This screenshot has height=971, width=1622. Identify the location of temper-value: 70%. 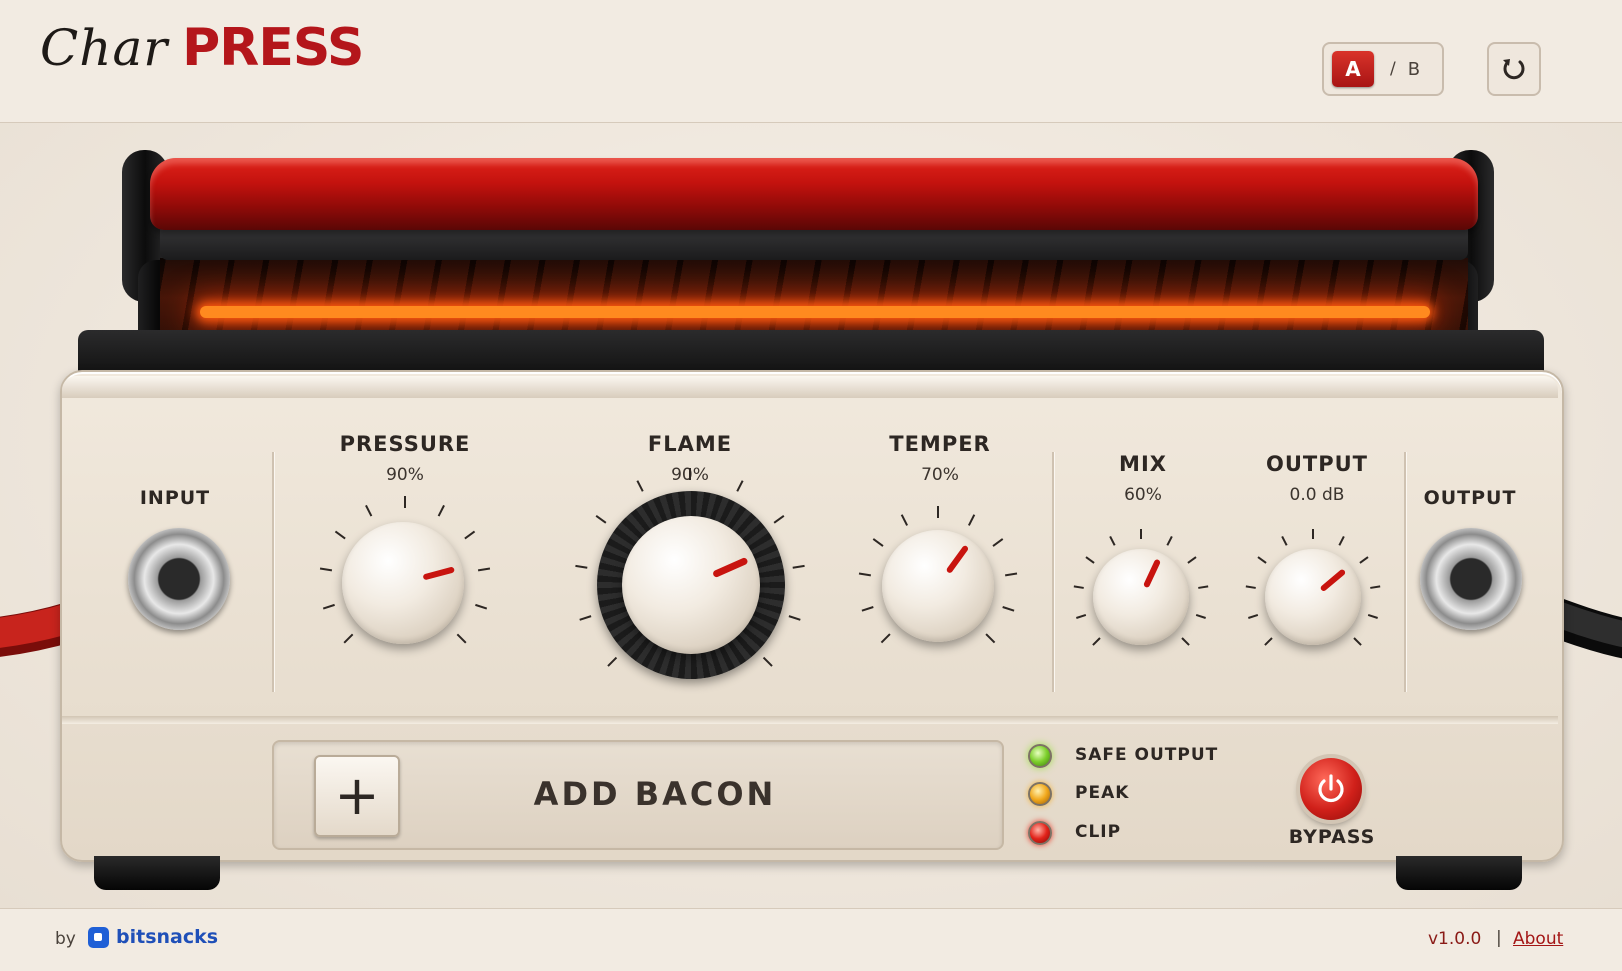
(940, 475).